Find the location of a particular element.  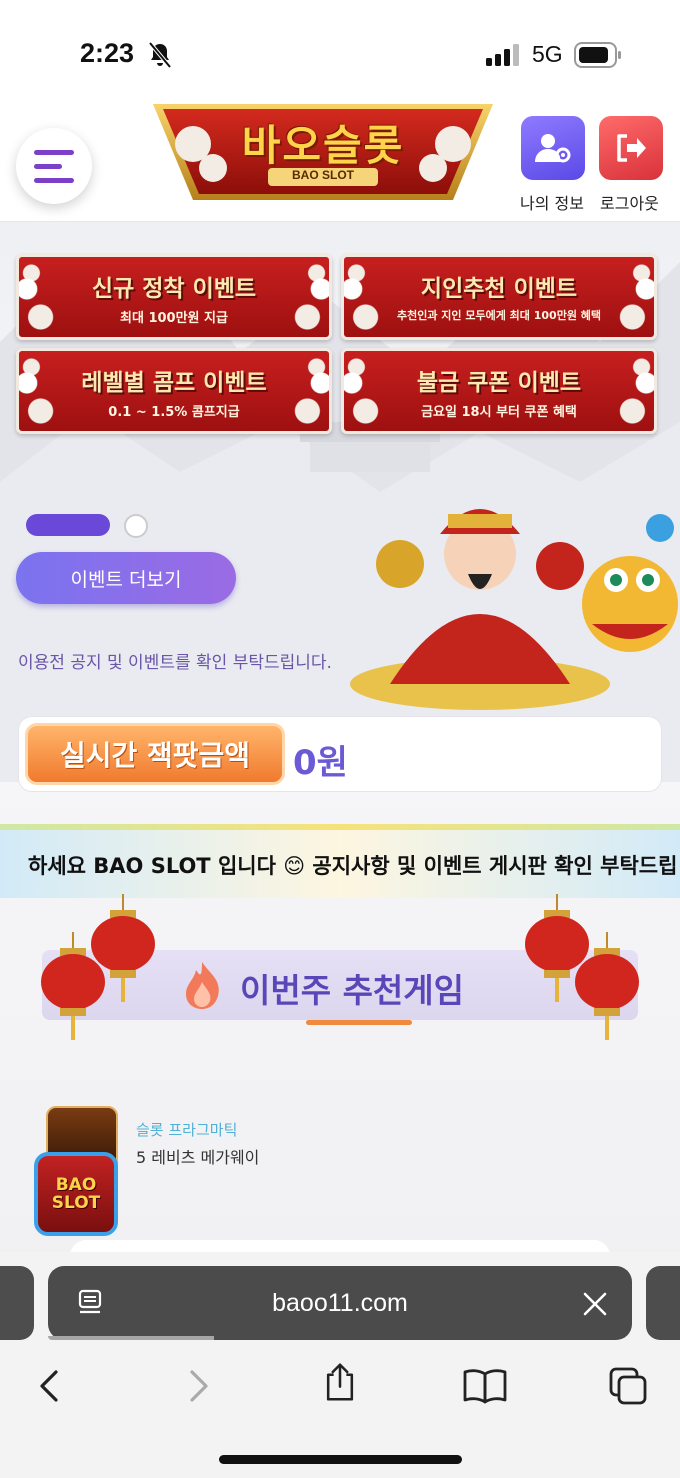

floating-chat-button: BAO SLOT is located at coordinates (76, 1194).